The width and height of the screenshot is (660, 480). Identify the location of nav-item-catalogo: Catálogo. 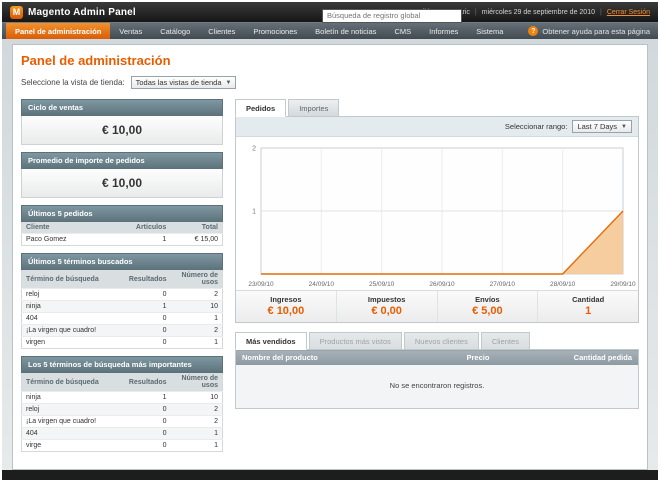
(175, 31).